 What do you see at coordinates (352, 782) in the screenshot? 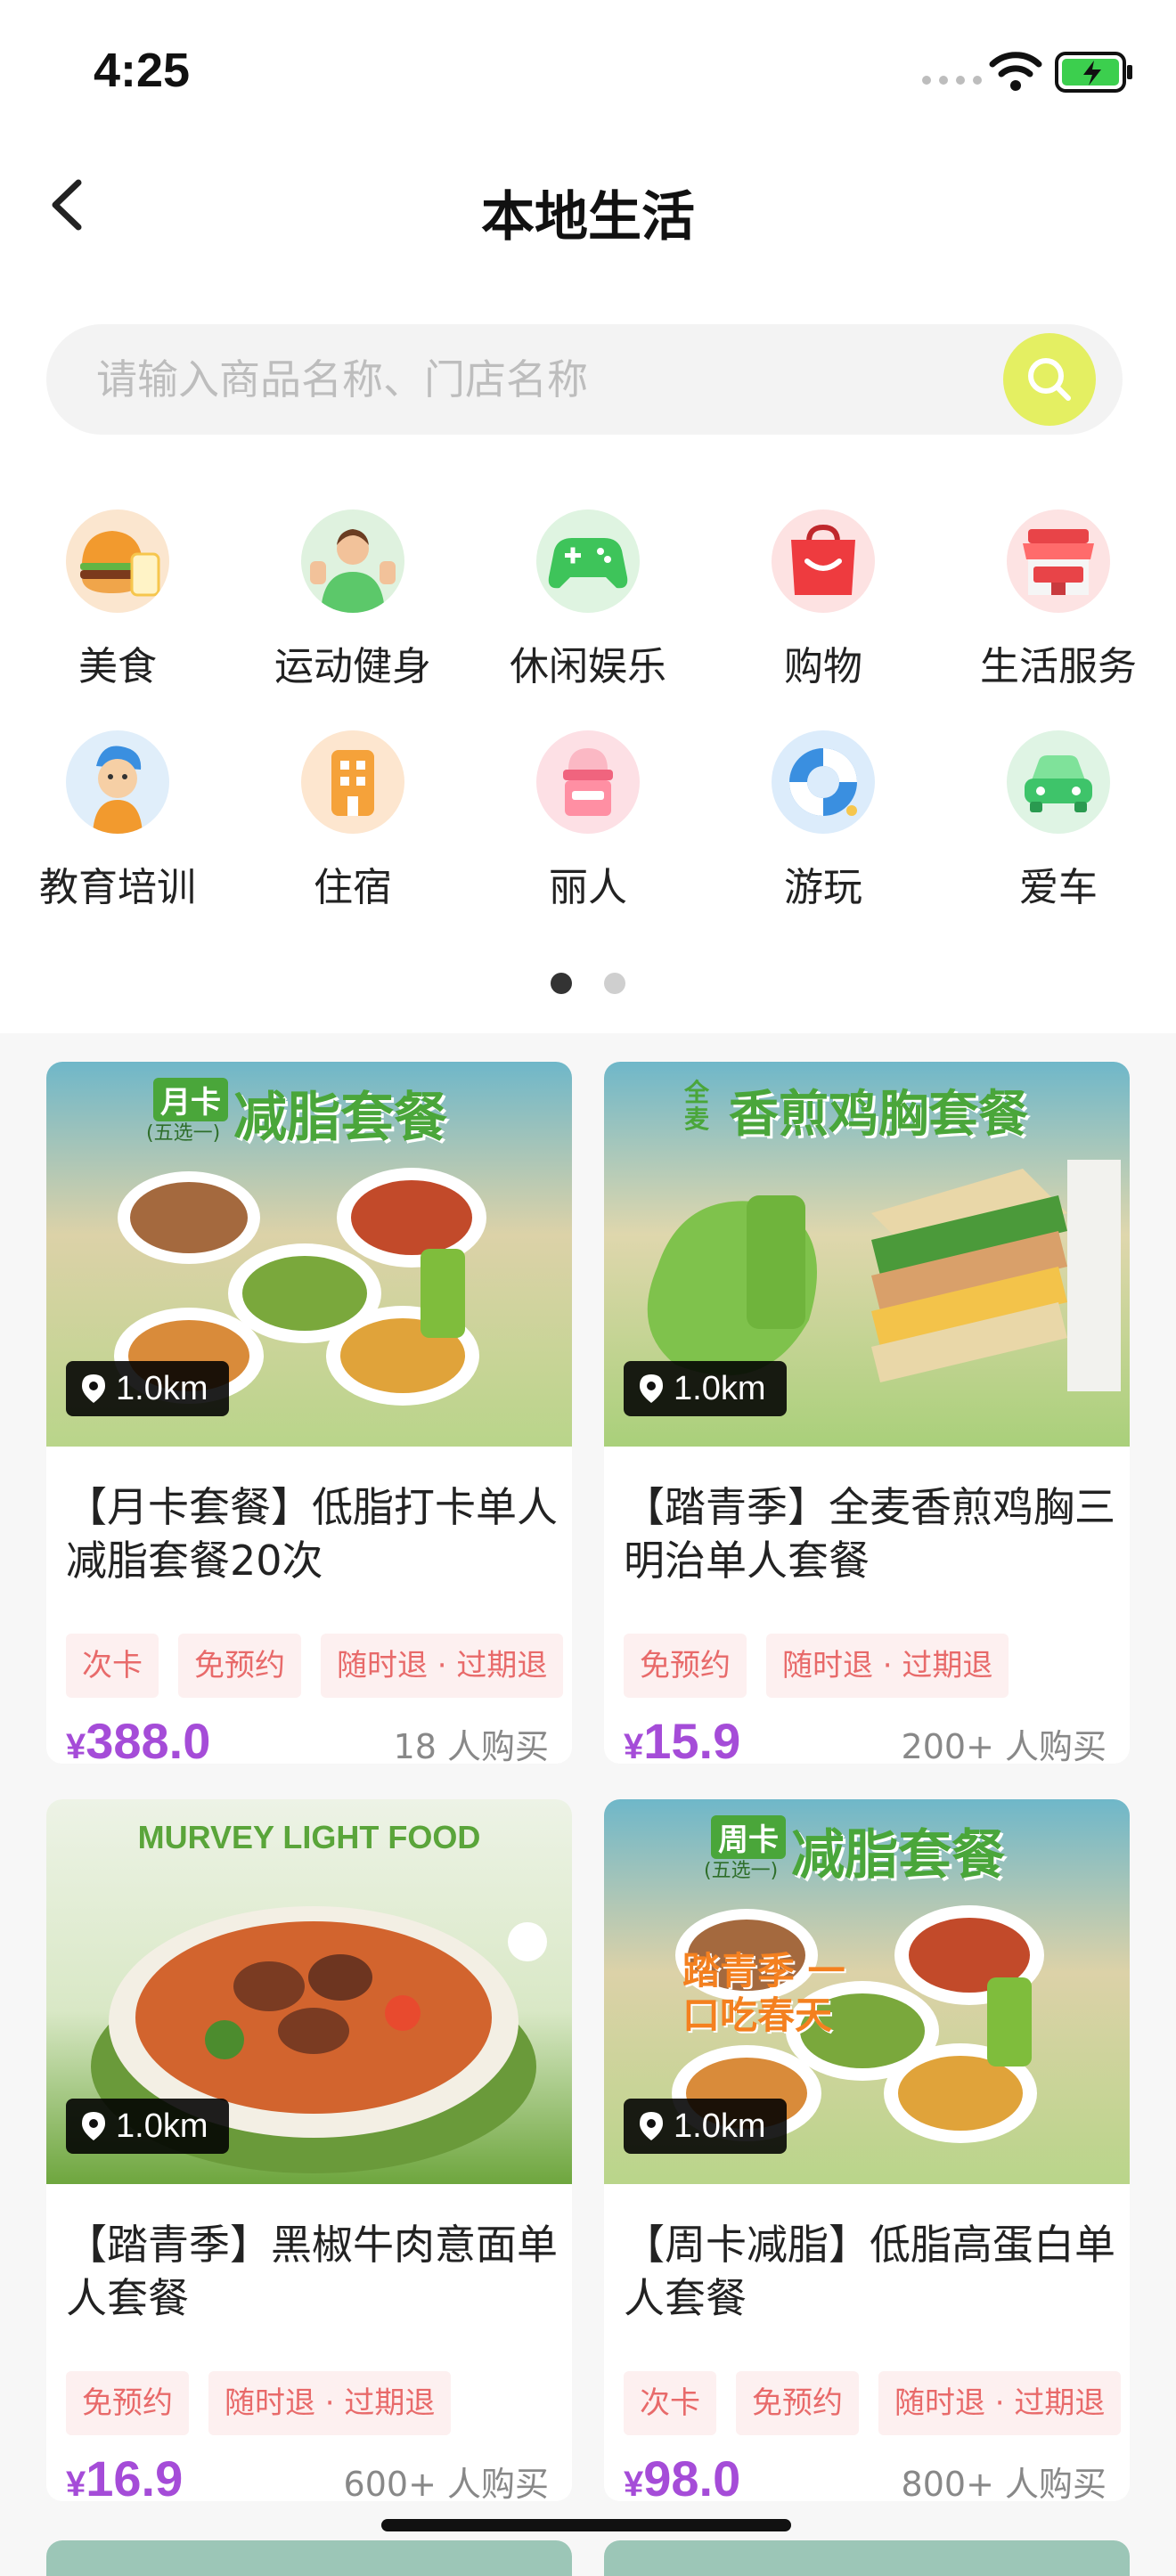
I see `hotel-icon` at bounding box center [352, 782].